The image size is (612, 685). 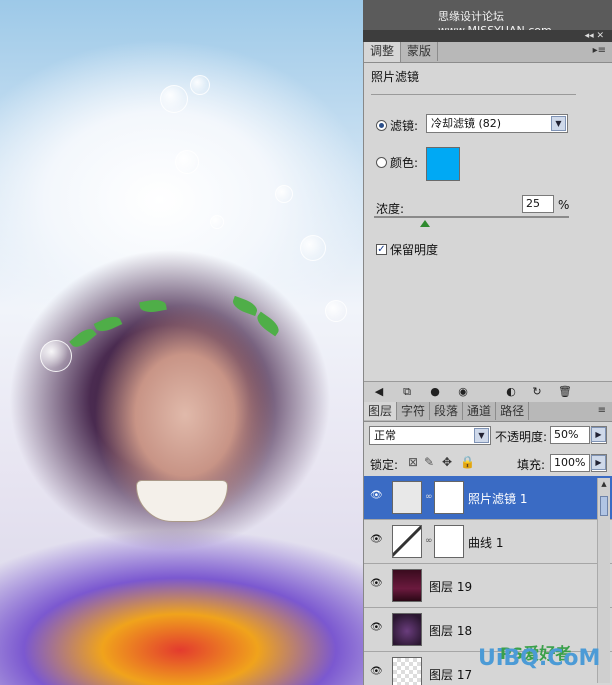 I want to click on adjustments-footer: ◀ ⧉ ● ◉ ◐ ↻ 🗑, so click(x=488, y=391).